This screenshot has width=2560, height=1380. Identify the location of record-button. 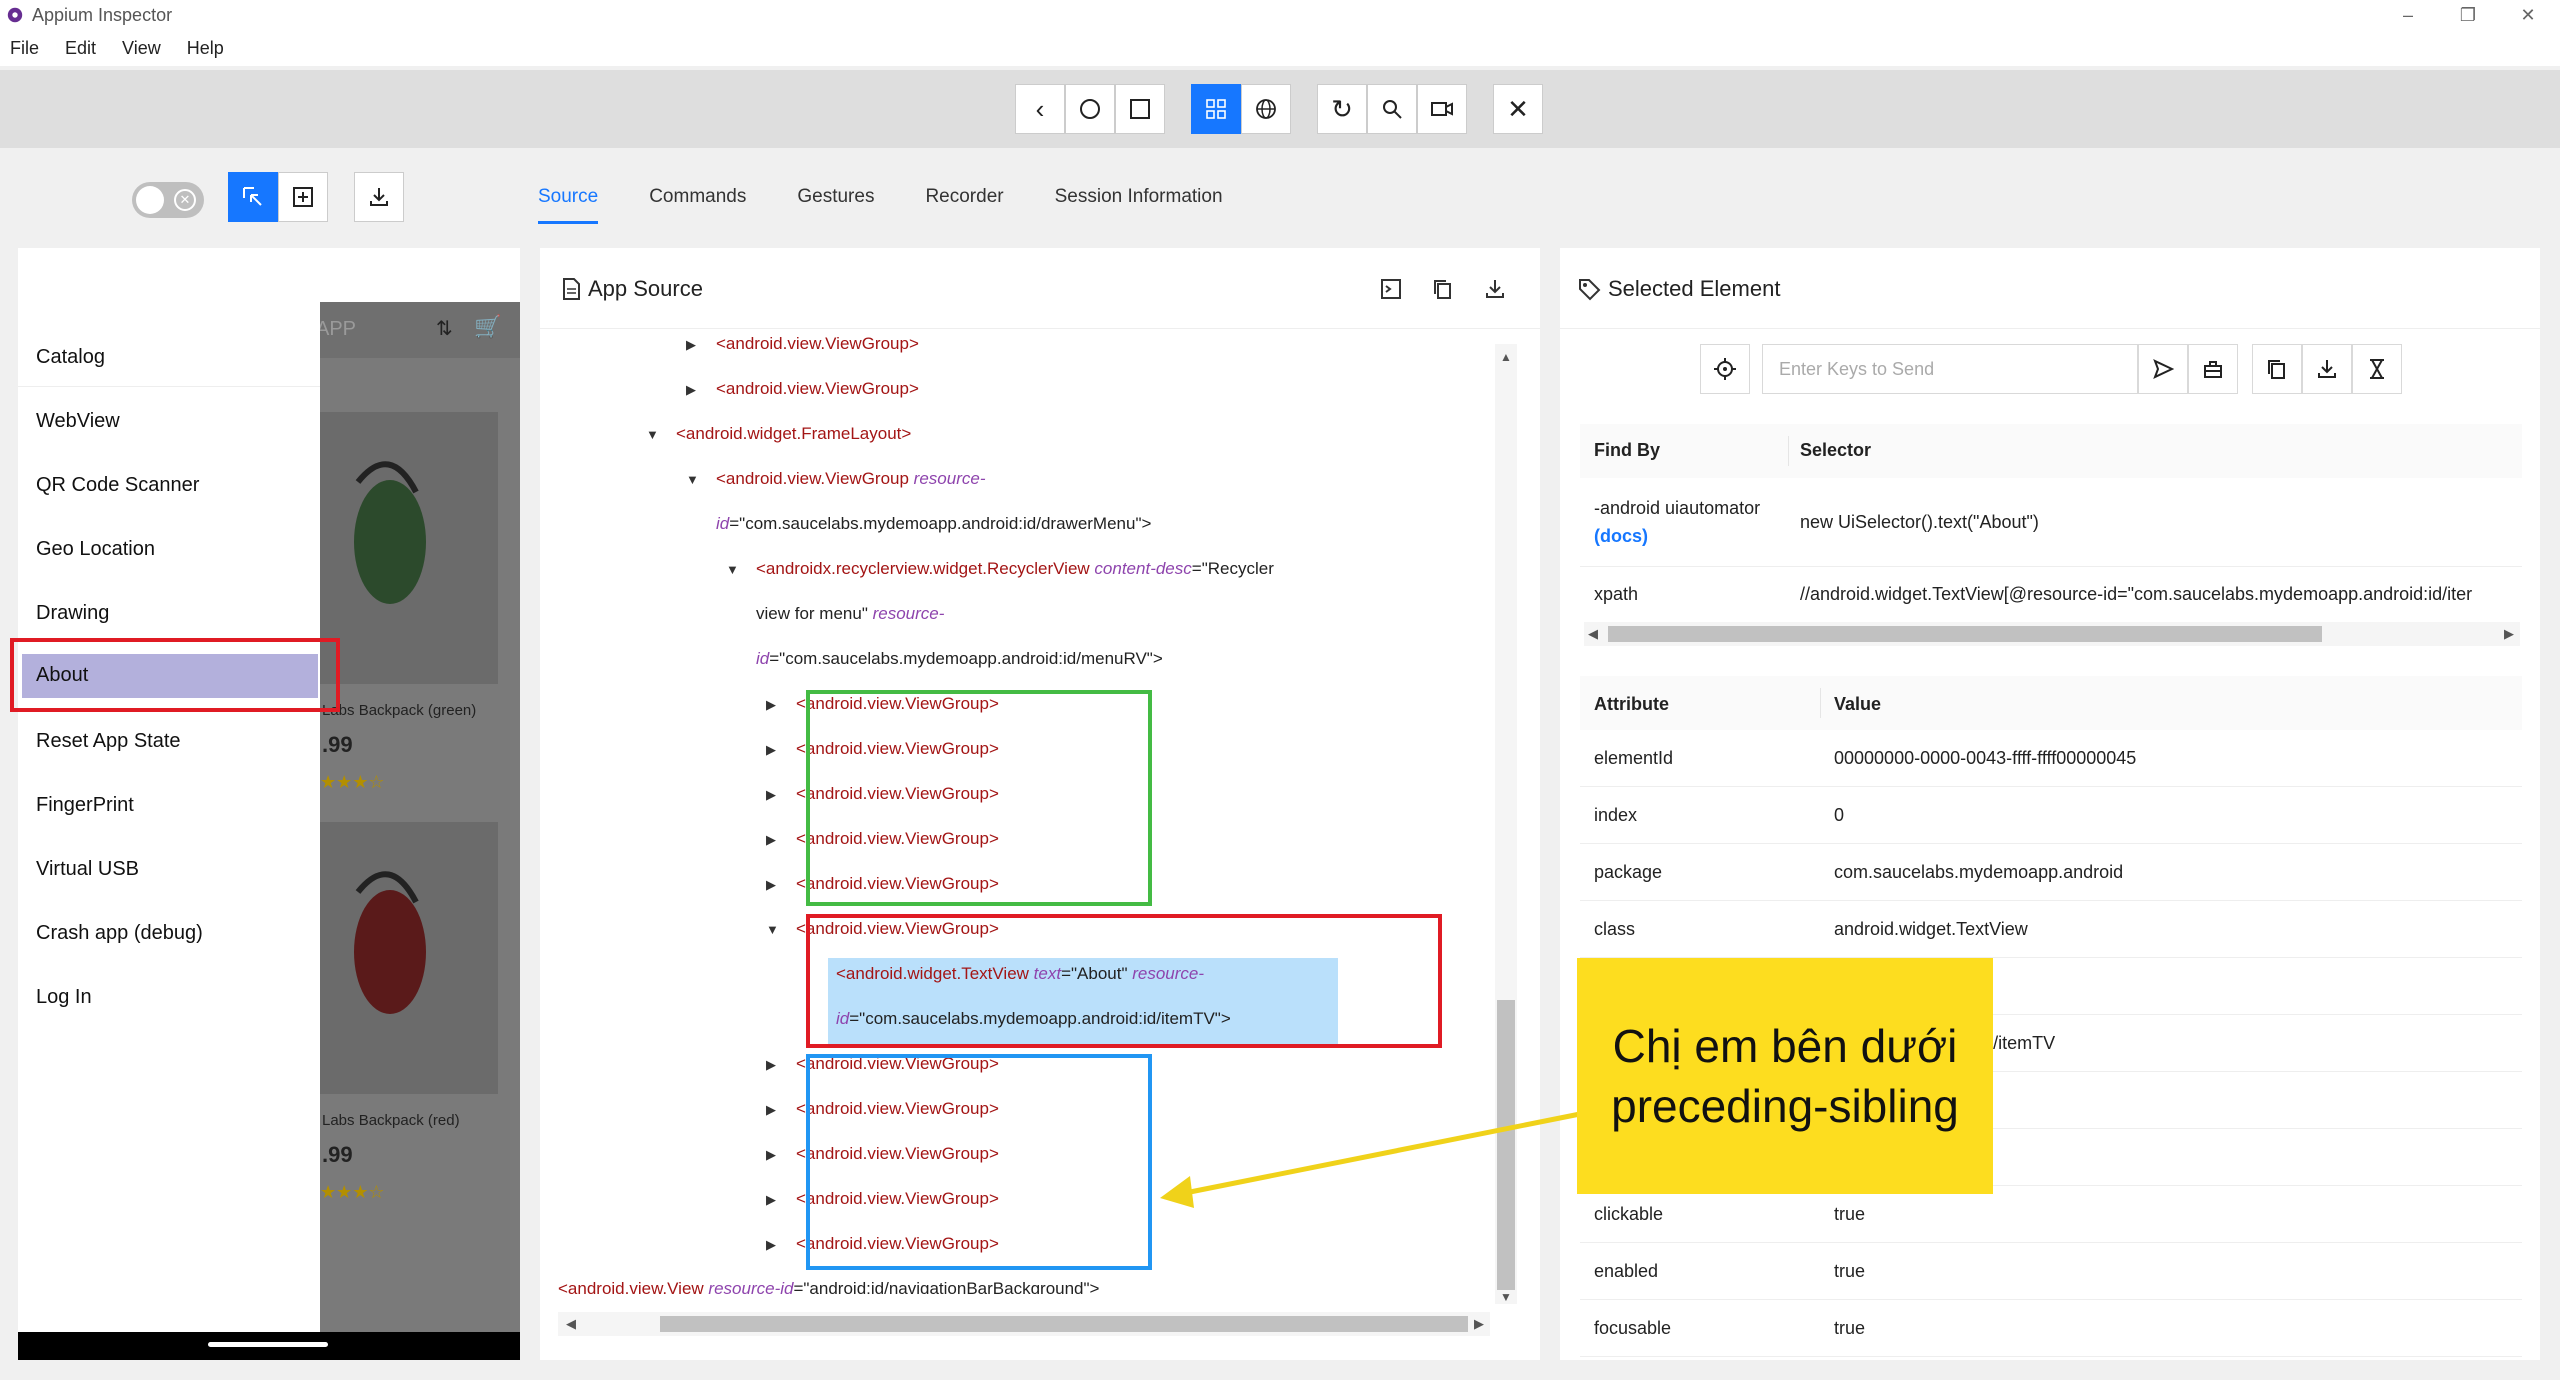
(1442, 109).